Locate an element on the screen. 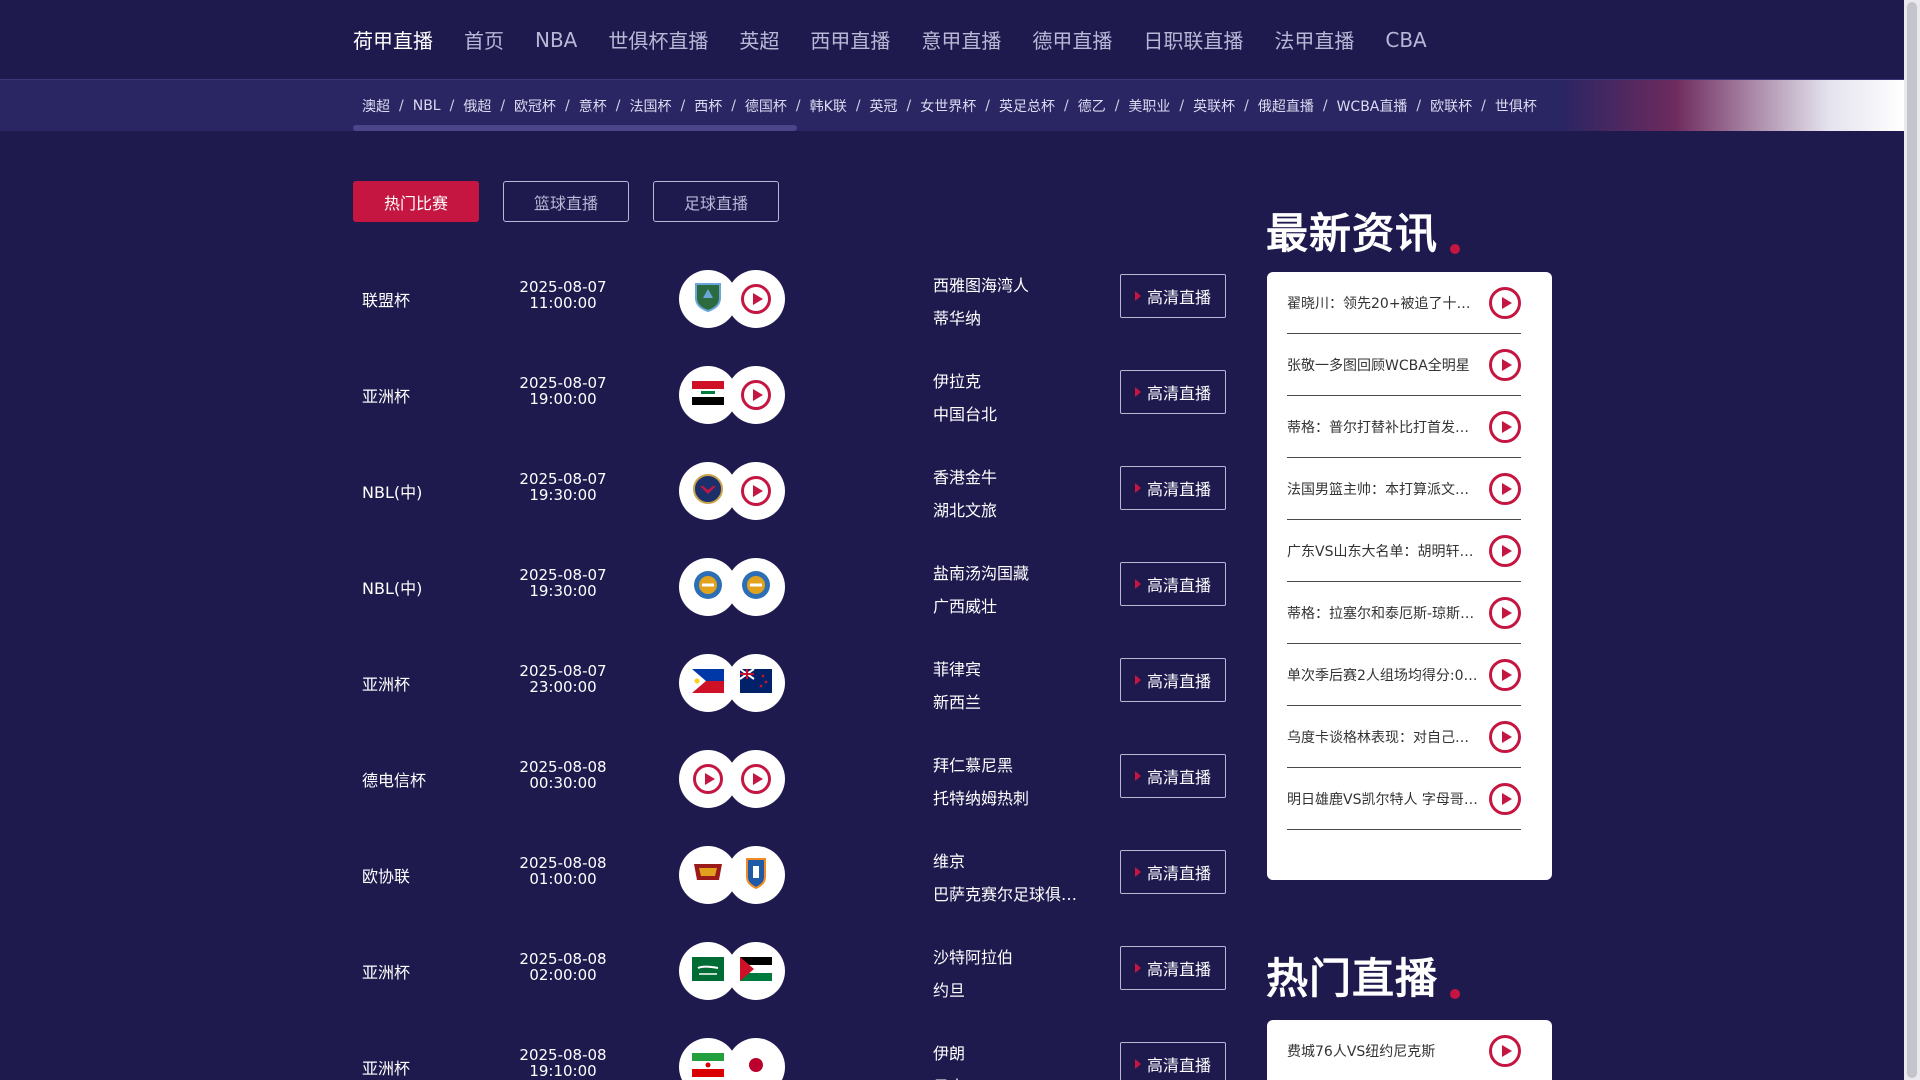  sub-nav-item: 欧联杯 is located at coordinates (1451, 106).